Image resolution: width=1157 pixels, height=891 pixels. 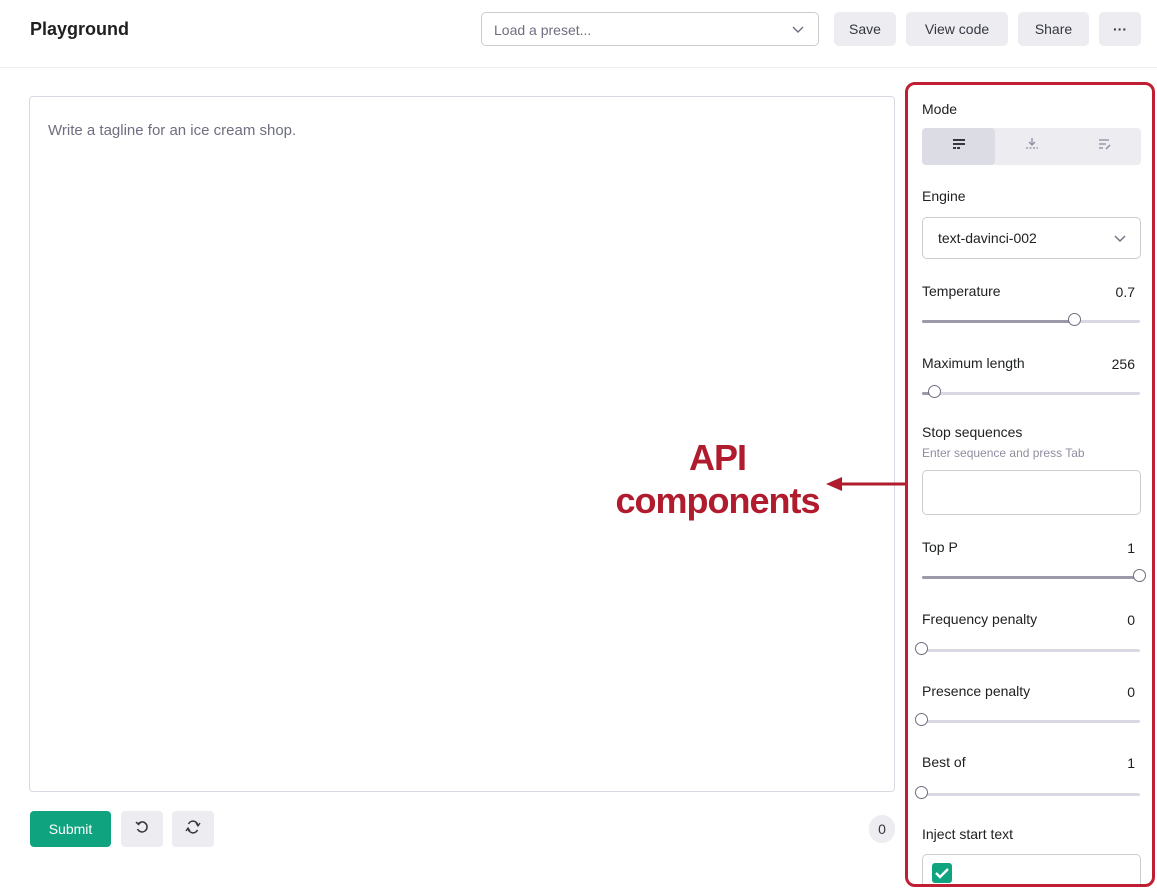 What do you see at coordinates (944, 762) in the screenshot?
I see `best-of-label: Best of` at bounding box center [944, 762].